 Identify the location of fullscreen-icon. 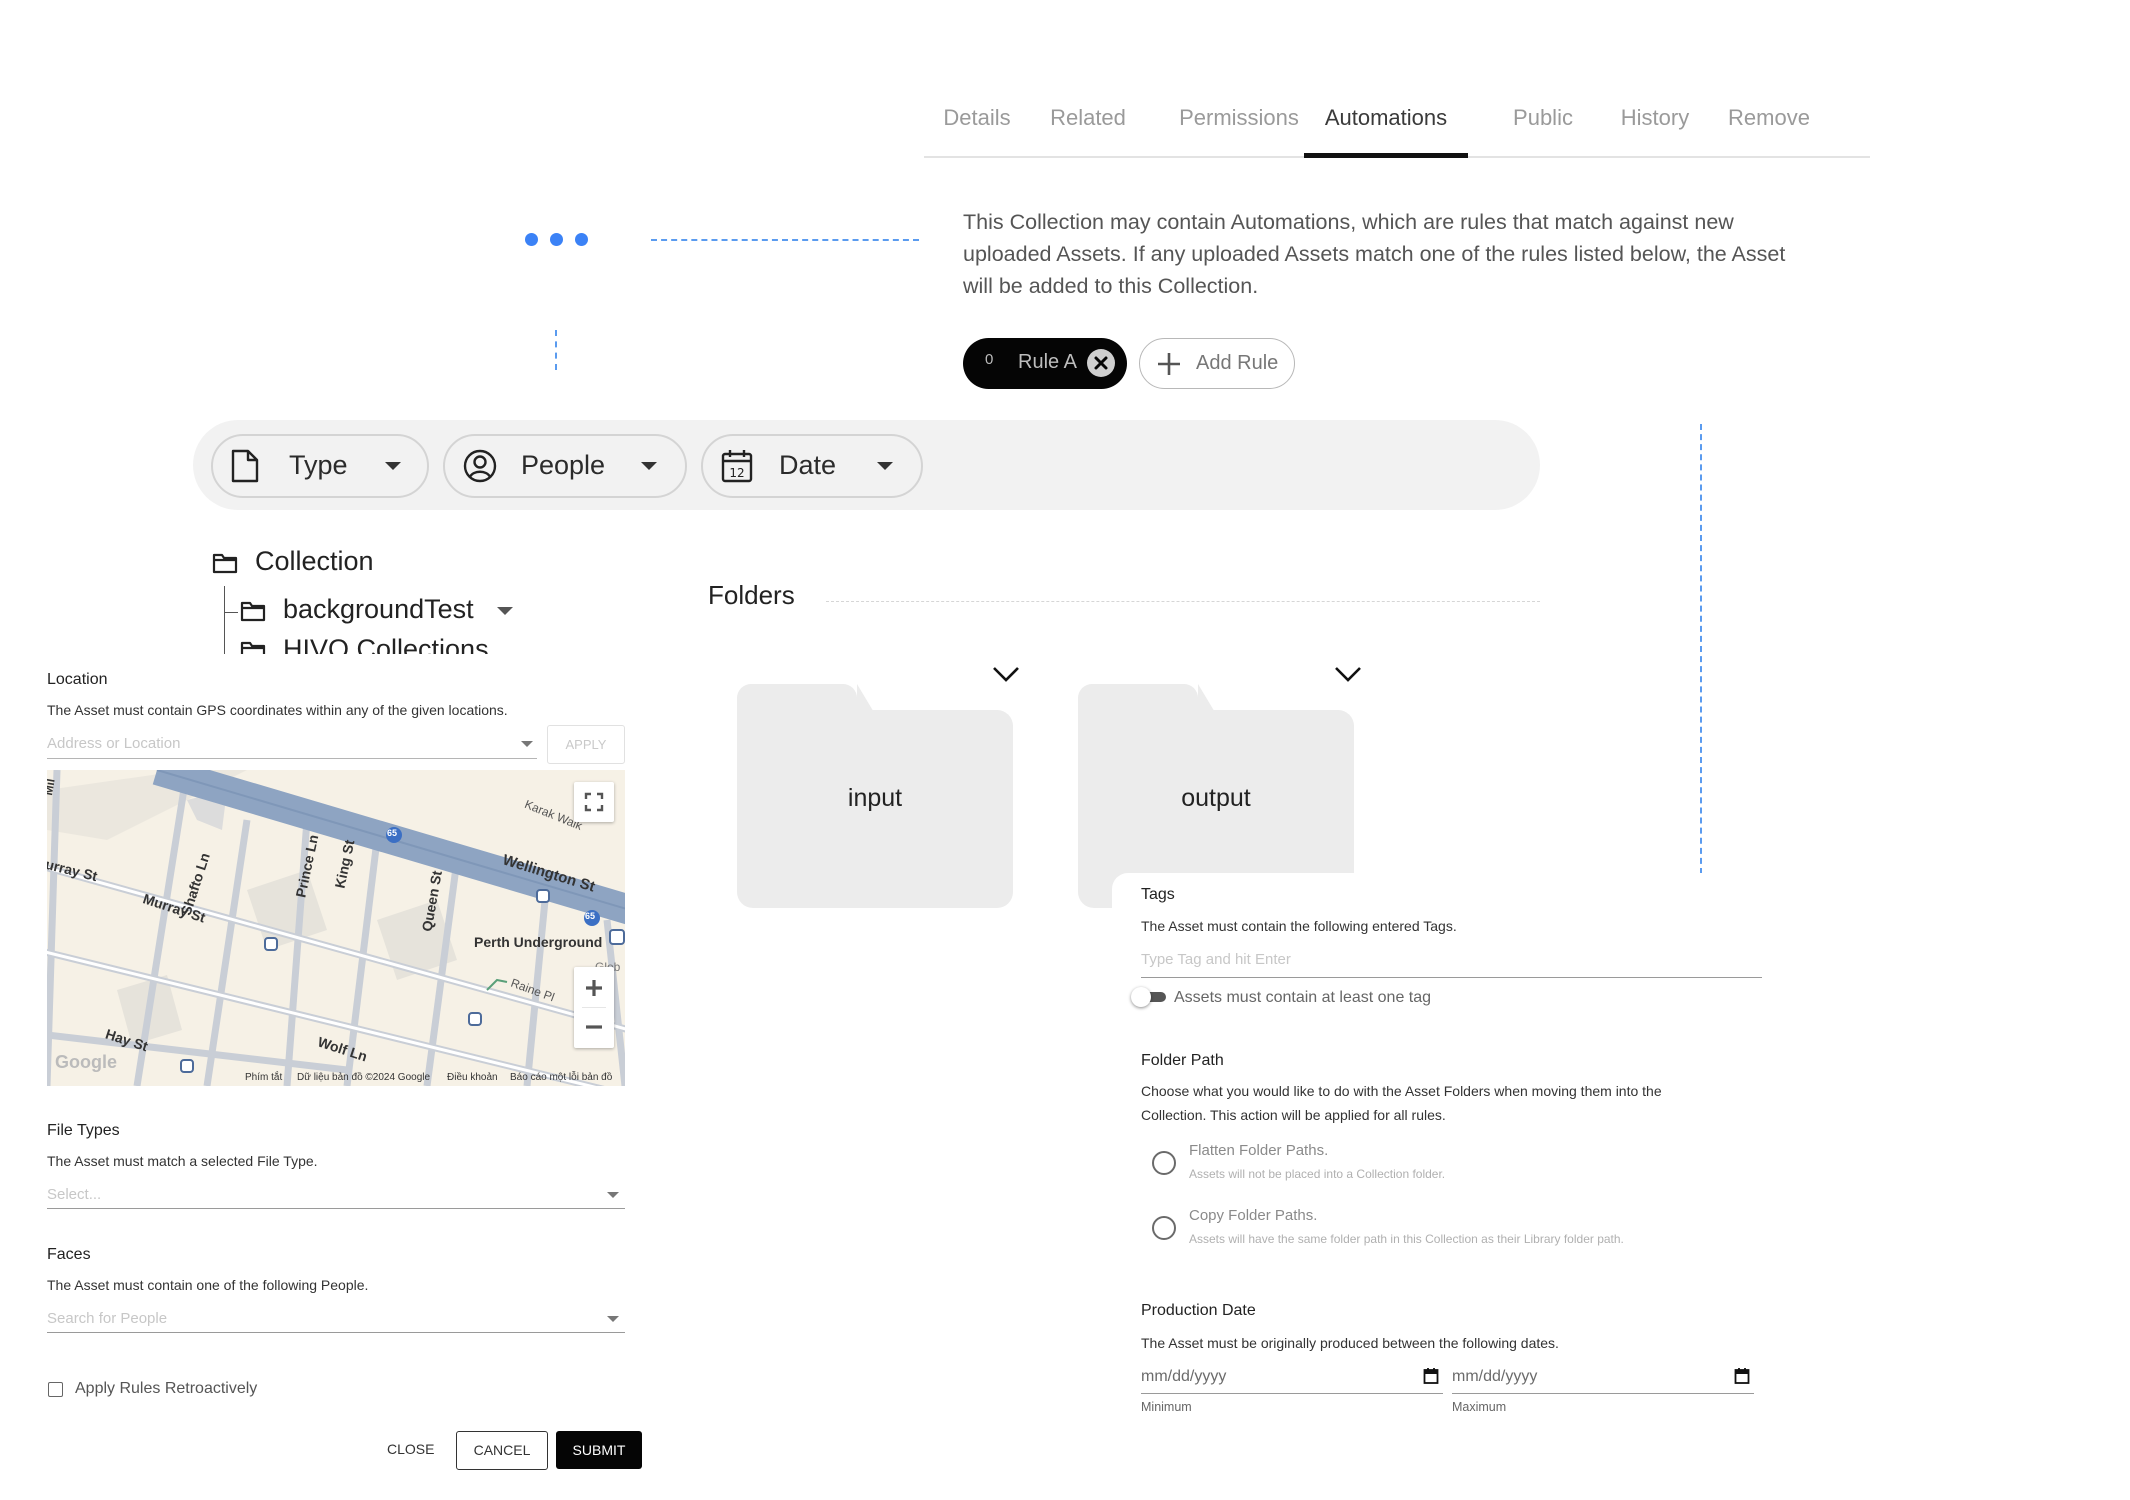
(594, 802).